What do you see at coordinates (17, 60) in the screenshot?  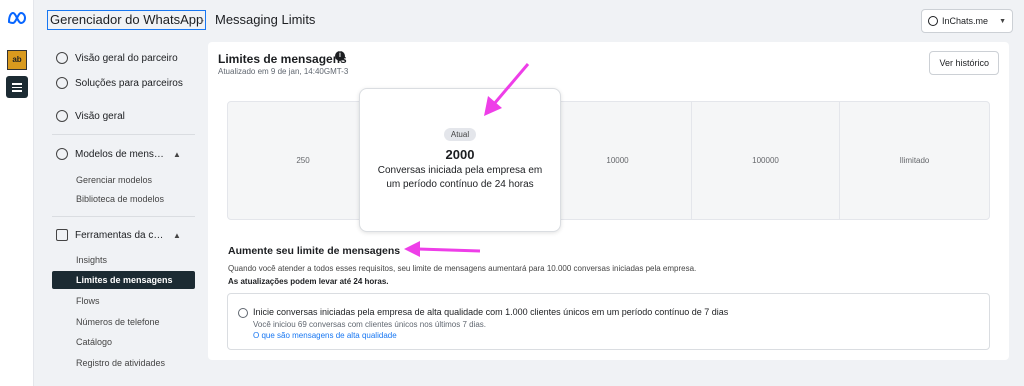 I see `app-avatar: ab` at bounding box center [17, 60].